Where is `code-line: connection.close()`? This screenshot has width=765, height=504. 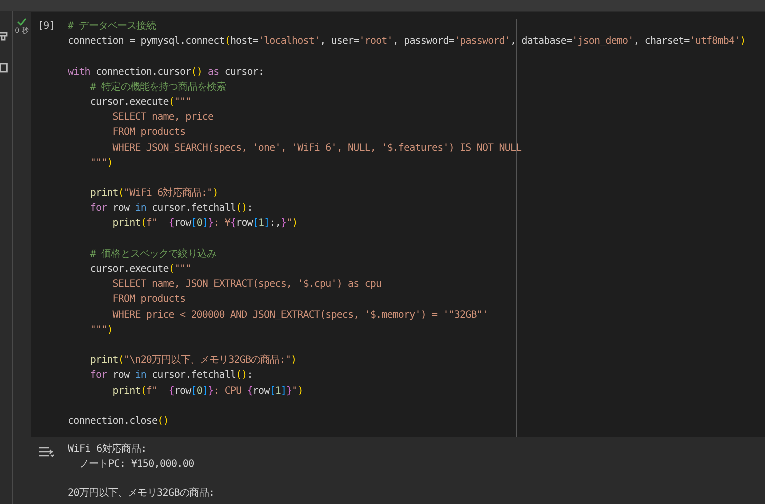
code-line: connection.close() is located at coordinates (119, 421).